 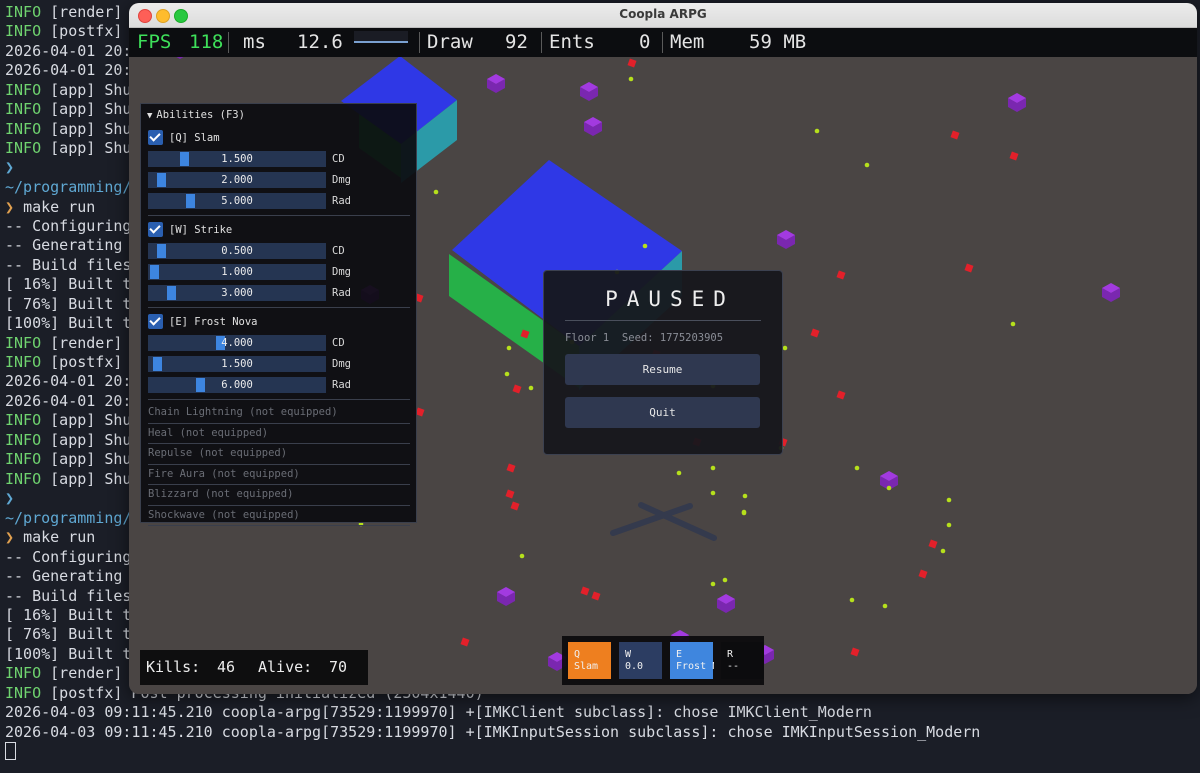 What do you see at coordinates (589, 660) in the screenshot?
I see `hotbar-slot-q: Q Slam` at bounding box center [589, 660].